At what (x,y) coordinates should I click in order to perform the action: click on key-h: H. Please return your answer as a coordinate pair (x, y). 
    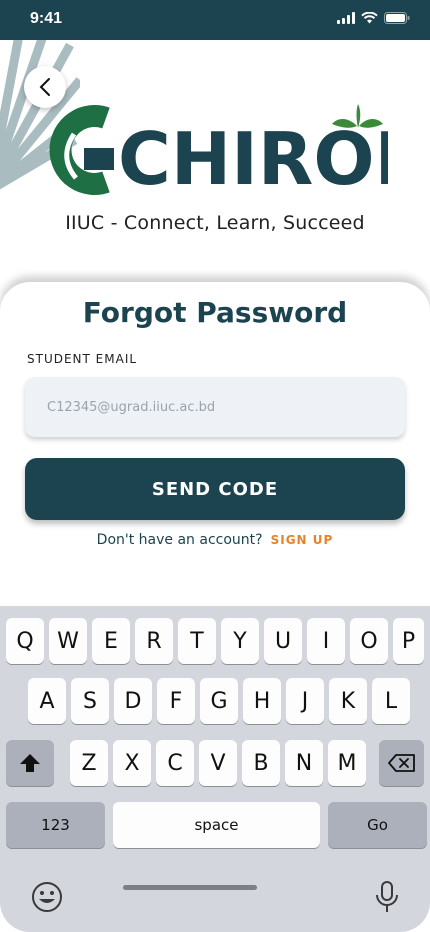
    Looking at the image, I should click on (262, 701).